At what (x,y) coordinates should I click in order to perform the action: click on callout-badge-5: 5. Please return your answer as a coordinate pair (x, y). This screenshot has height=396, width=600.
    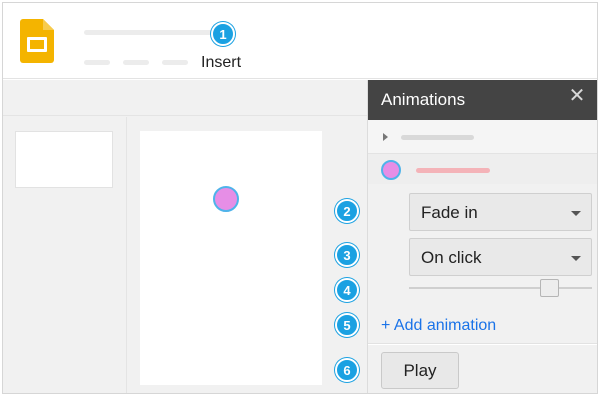
    Looking at the image, I should click on (347, 325).